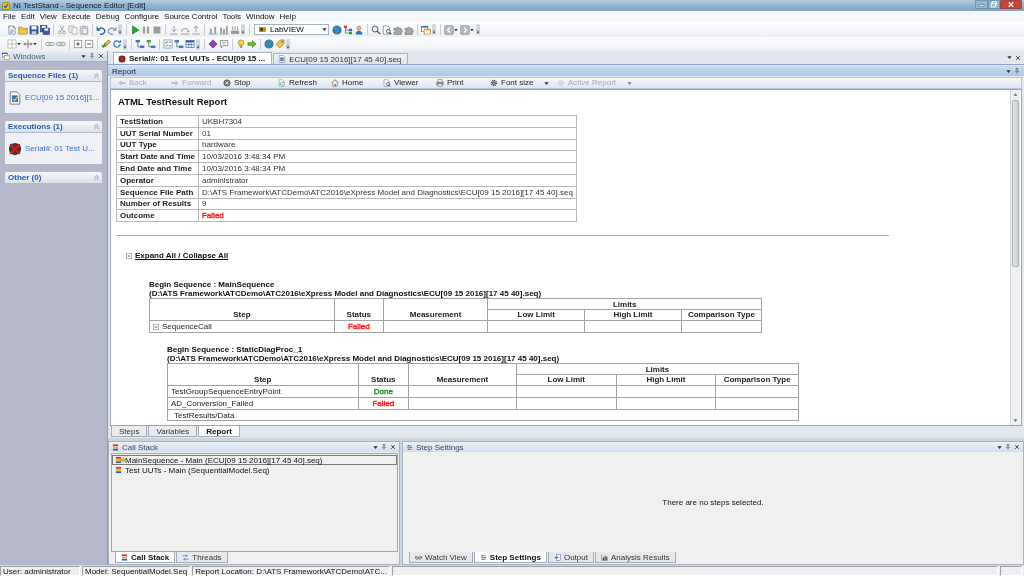 This screenshot has width=1024, height=576. I want to click on menu-item: Edit, so click(27, 16).